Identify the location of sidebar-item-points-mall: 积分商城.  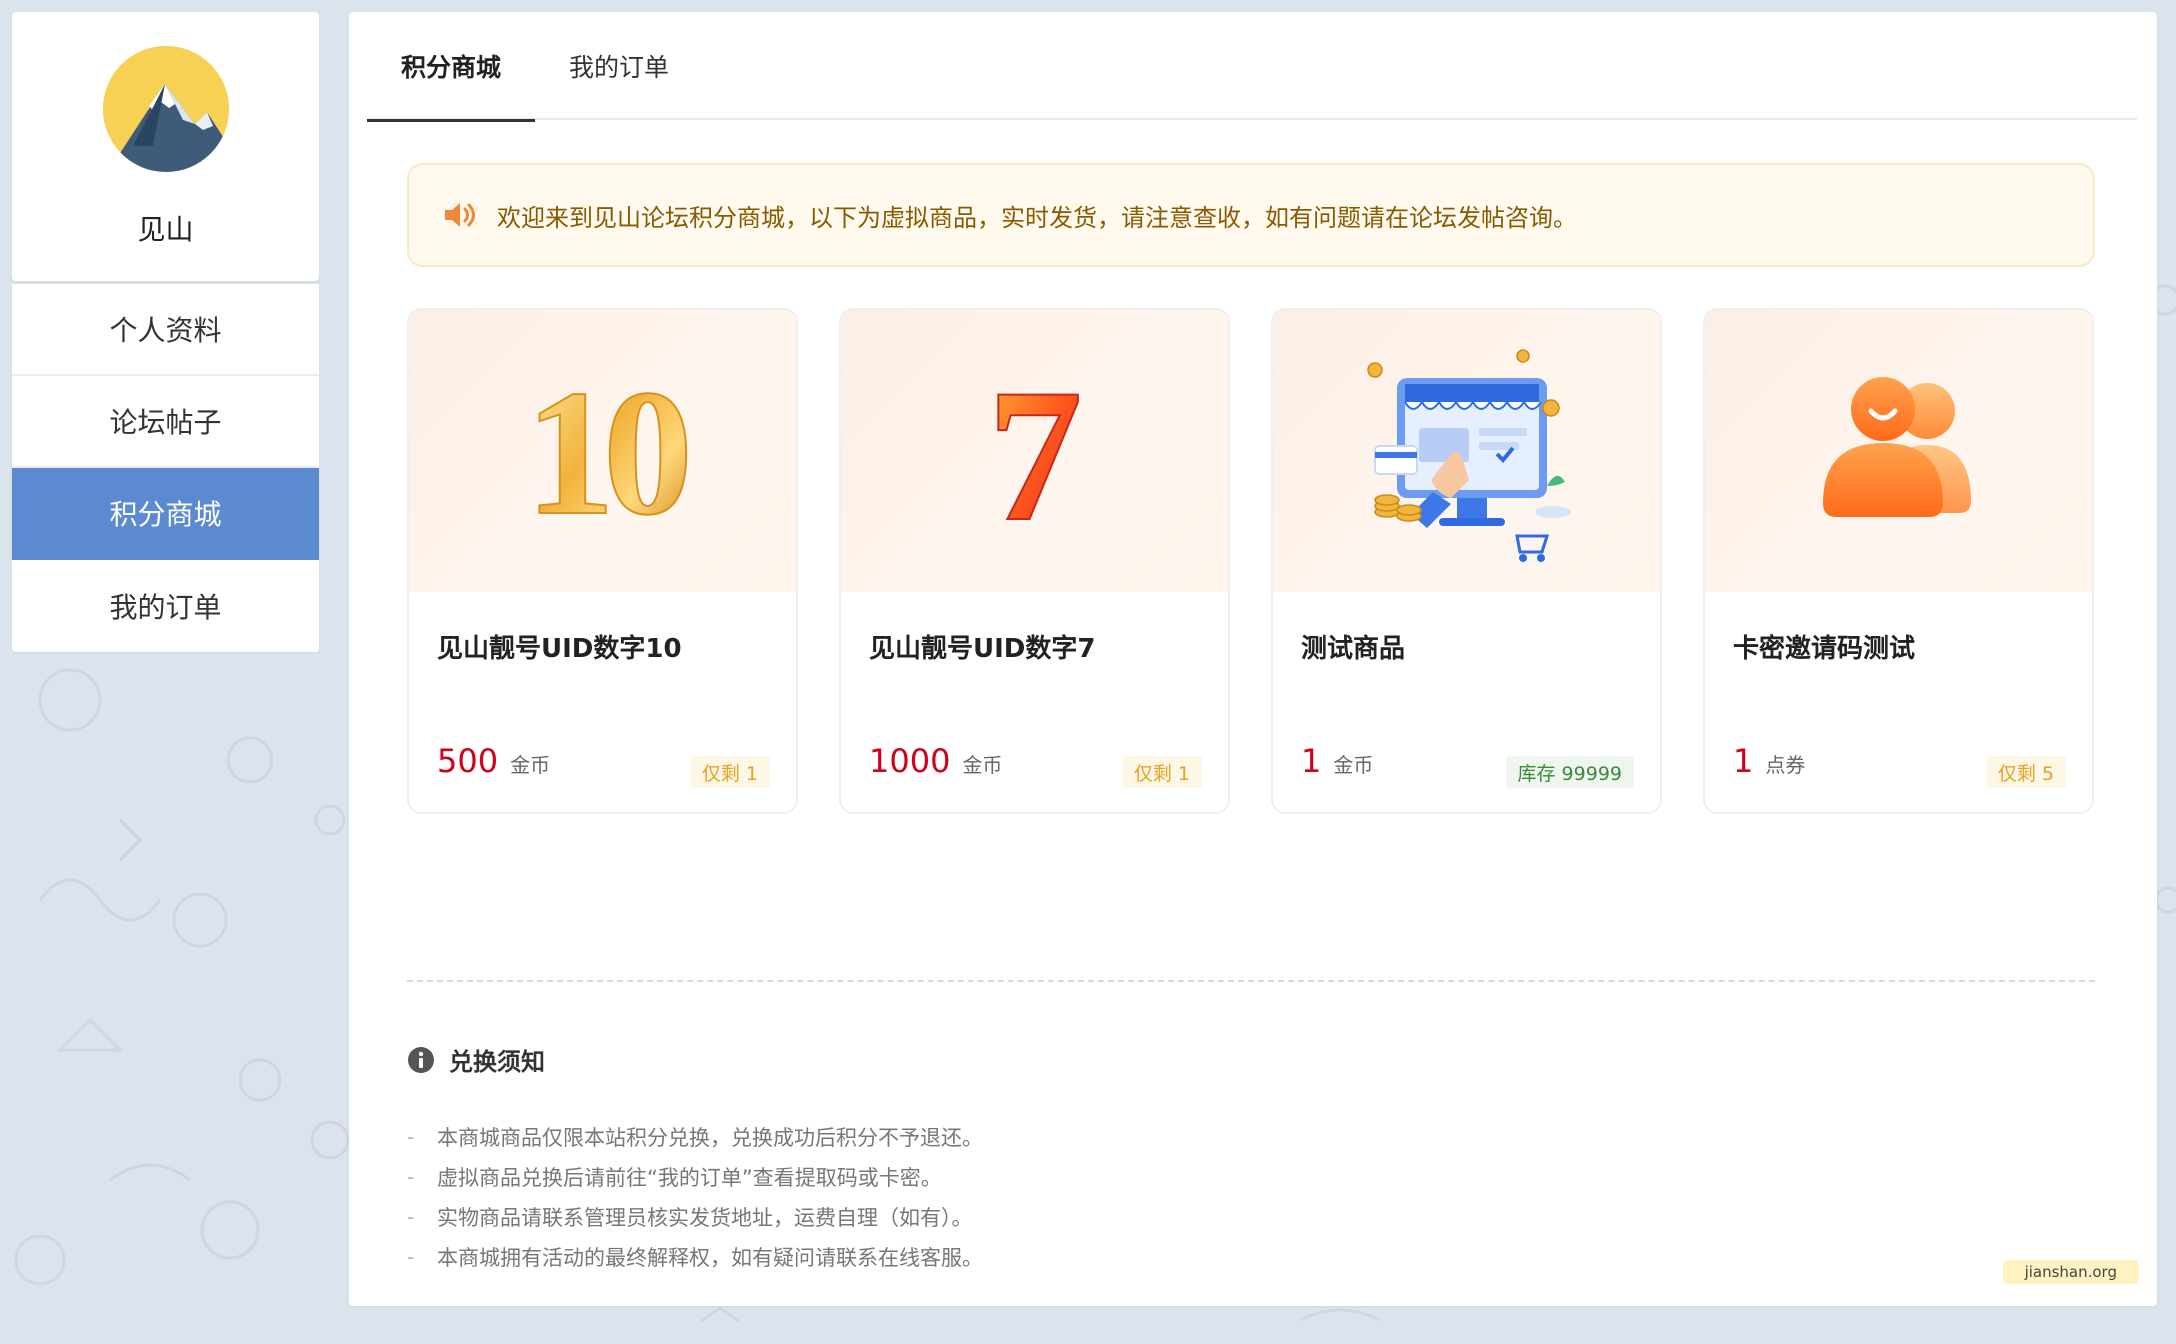
(165, 514).